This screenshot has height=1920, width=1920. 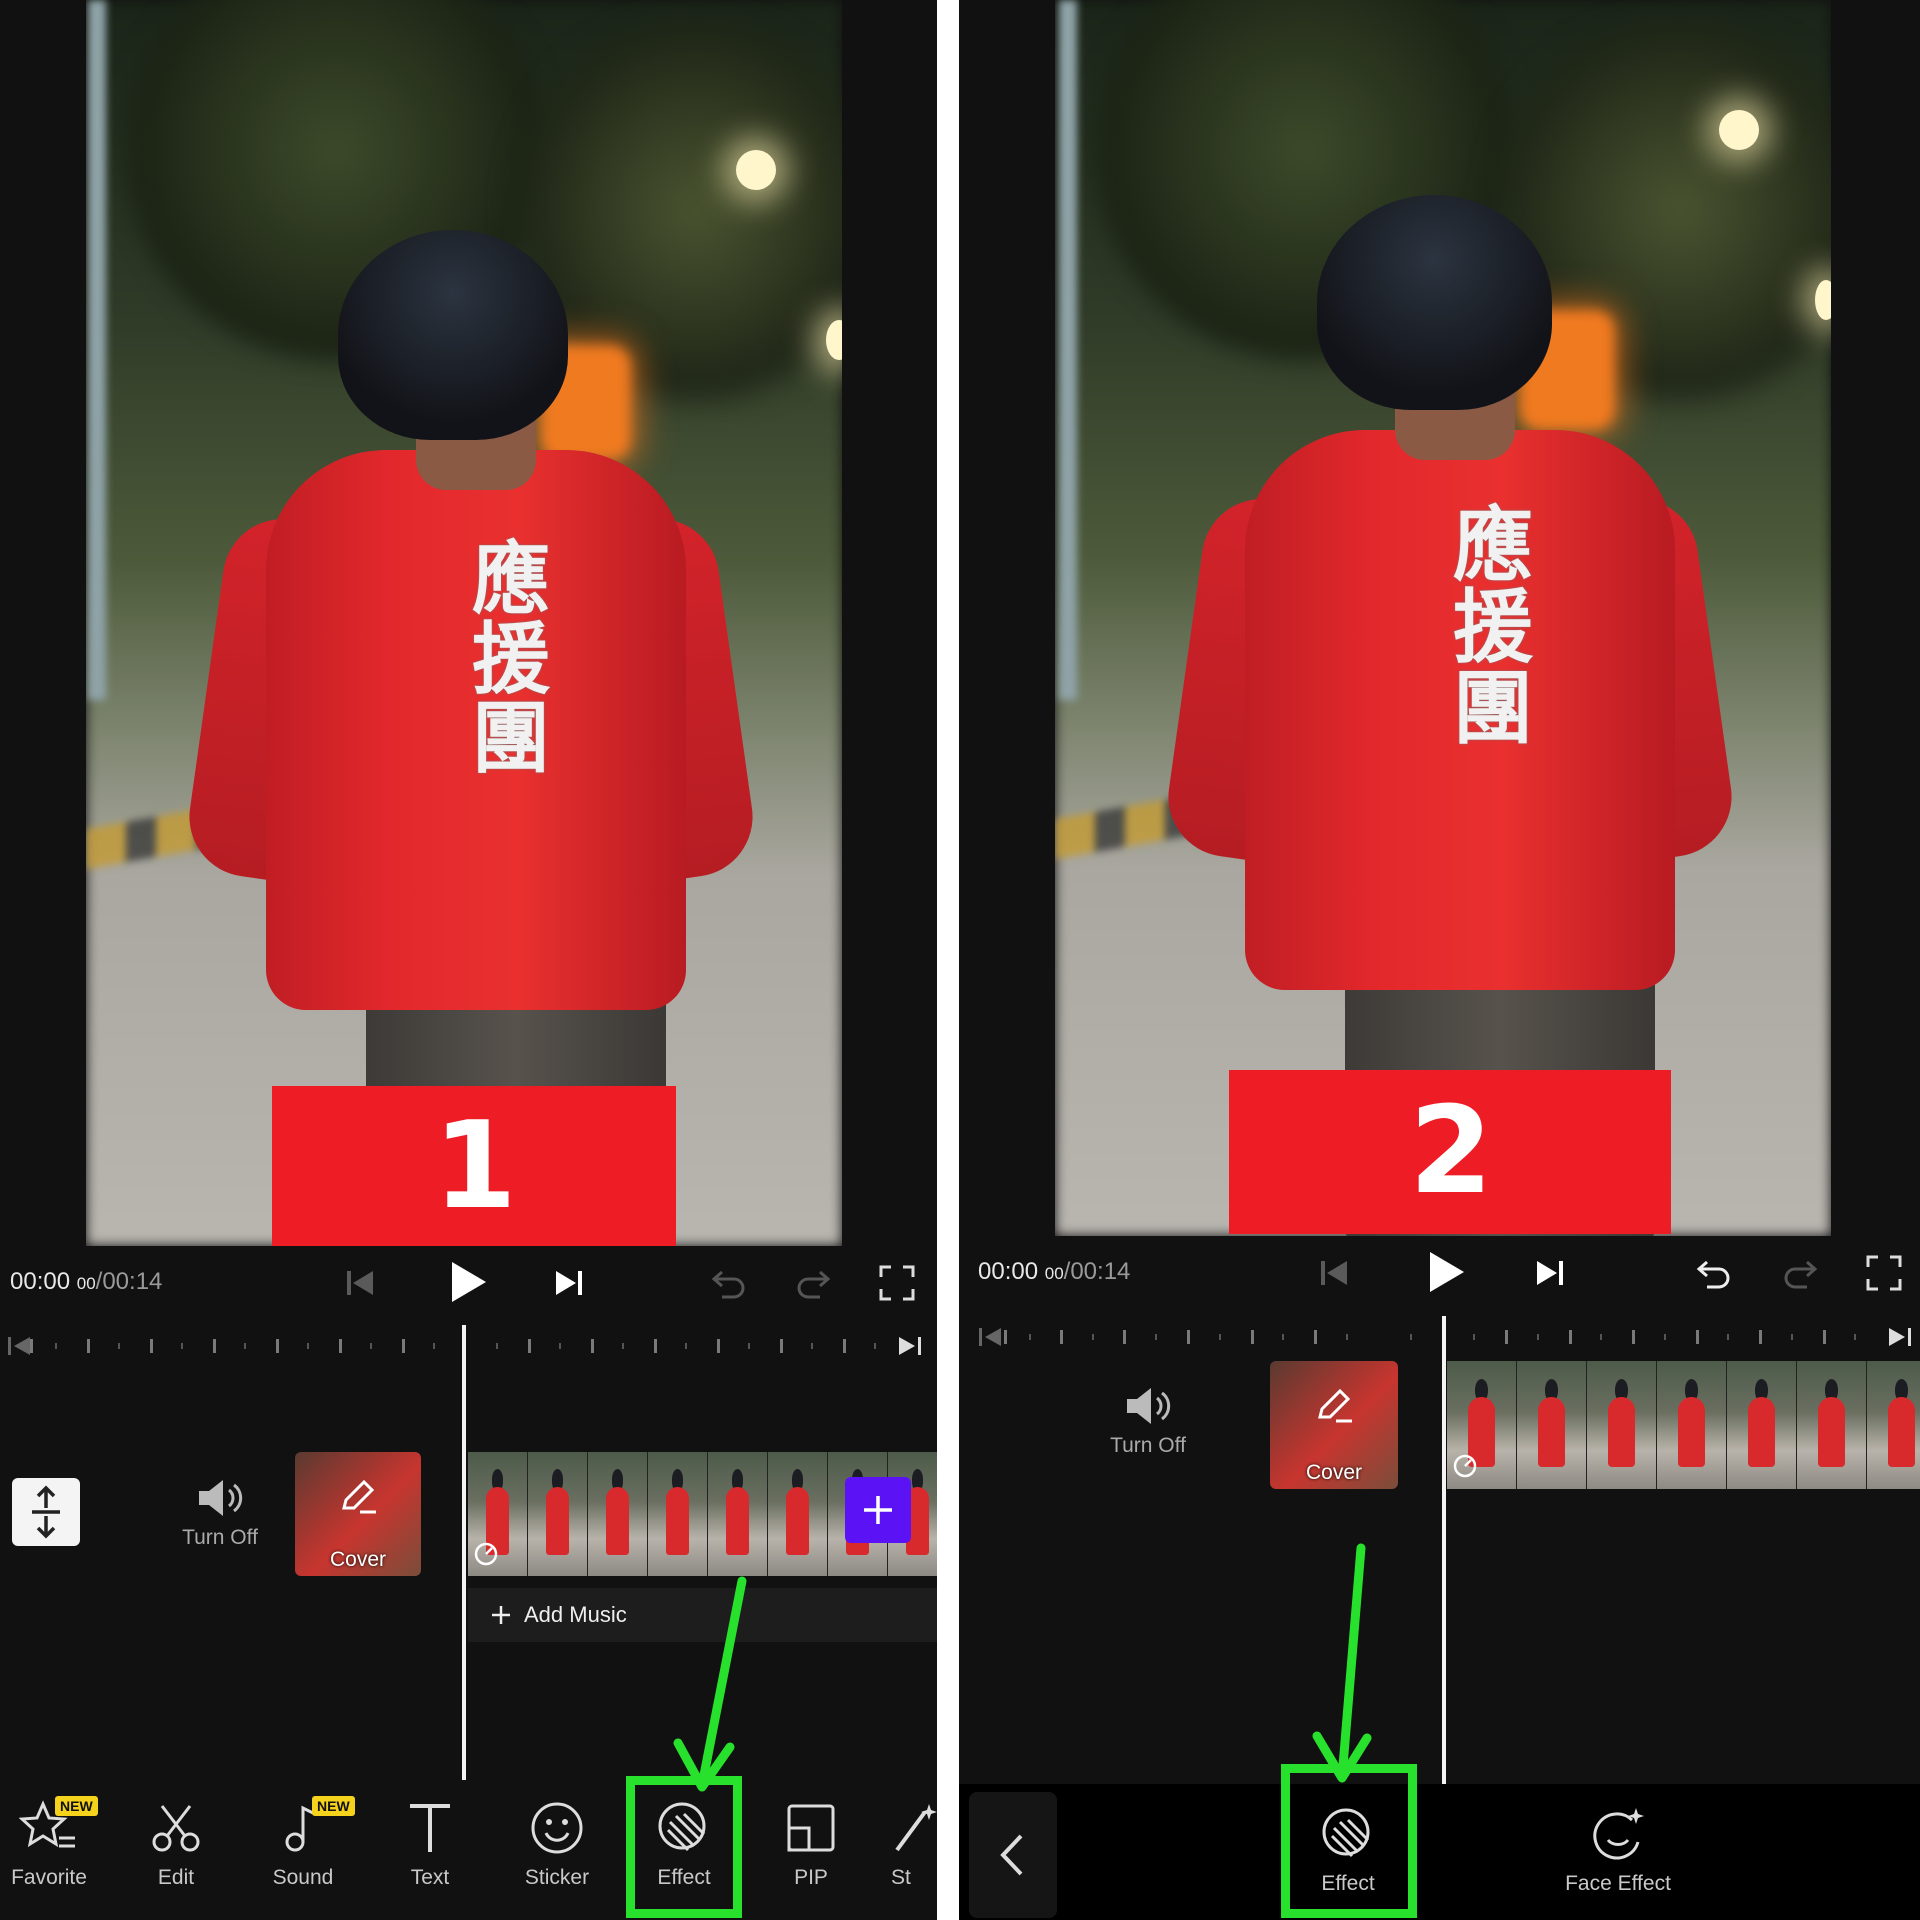 I want to click on tool-label: Text, so click(x=430, y=1877).